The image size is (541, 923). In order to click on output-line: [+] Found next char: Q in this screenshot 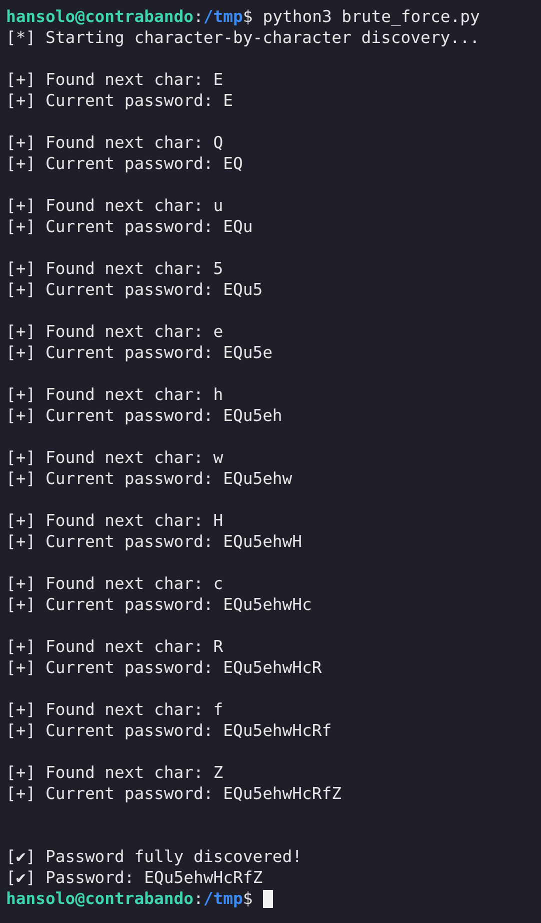, I will do `click(115, 142)`.